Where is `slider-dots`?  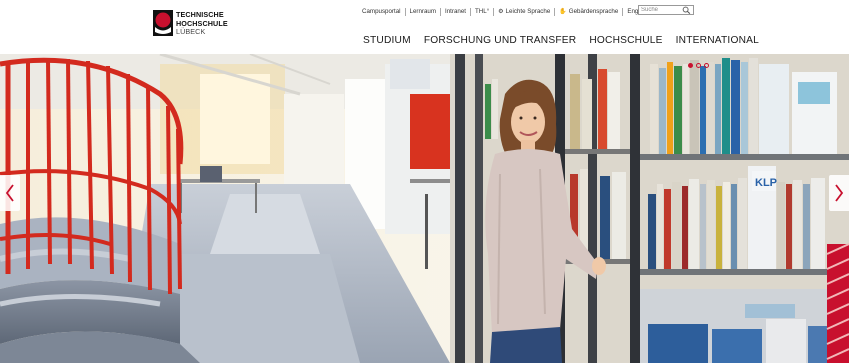
slider-dots is located at coordinates (698, 65).